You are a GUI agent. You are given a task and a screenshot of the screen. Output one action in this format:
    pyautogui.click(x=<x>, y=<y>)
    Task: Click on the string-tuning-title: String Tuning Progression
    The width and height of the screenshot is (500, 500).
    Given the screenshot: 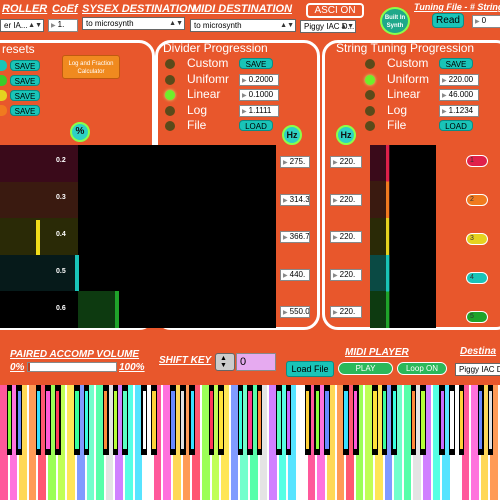 What is the action you would take?
    pyautogui.click(x=405, y=48)
    